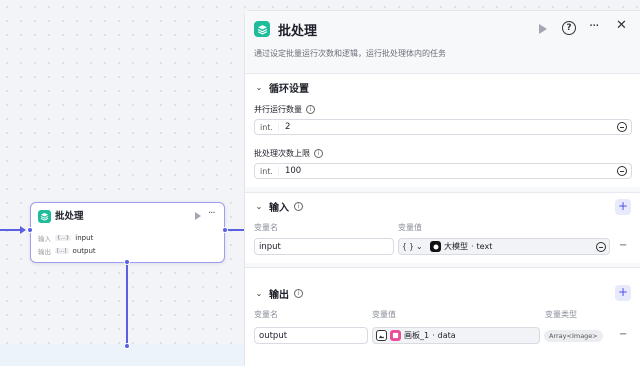 This screenshot has height=366, width=640. What do you see at coordinates (84, 238) in the screenshot?
I see `node-row-value: input` at bounding box center [84, 238].